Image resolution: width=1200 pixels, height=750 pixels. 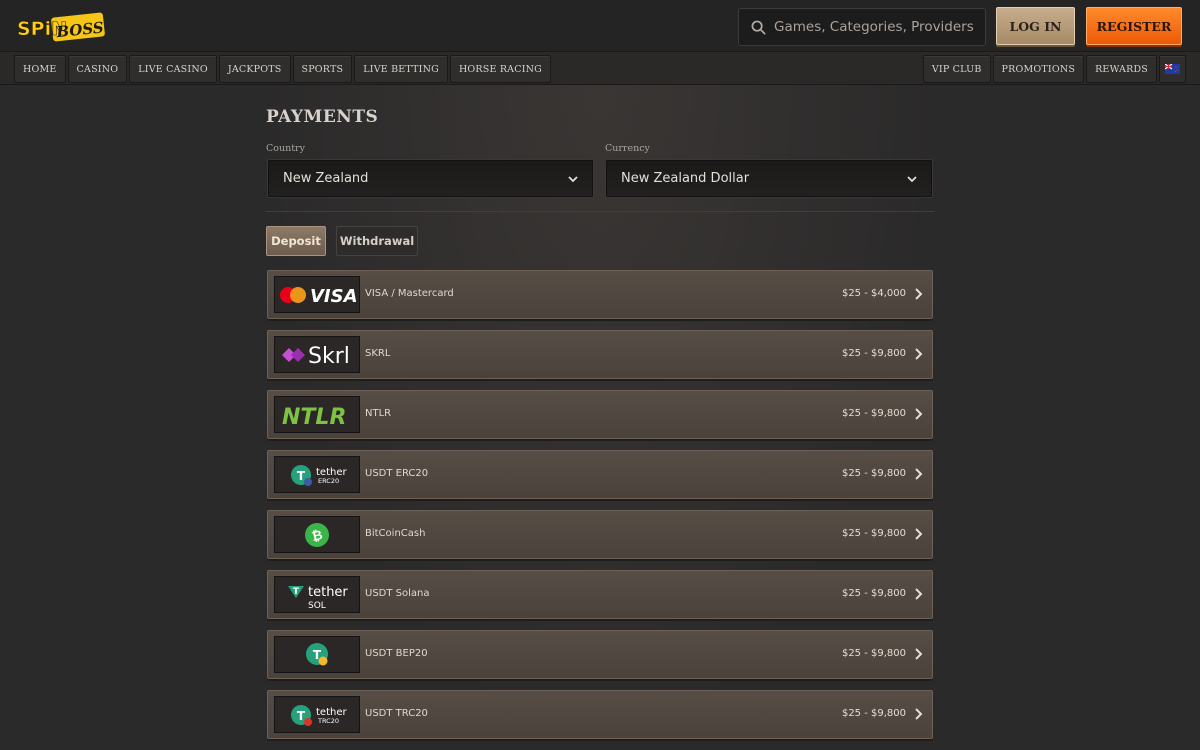 What do you see at coordinates (326, 178) in the screenshot?
I see `country-value: New Zealand` at bounding box center [326, 178].